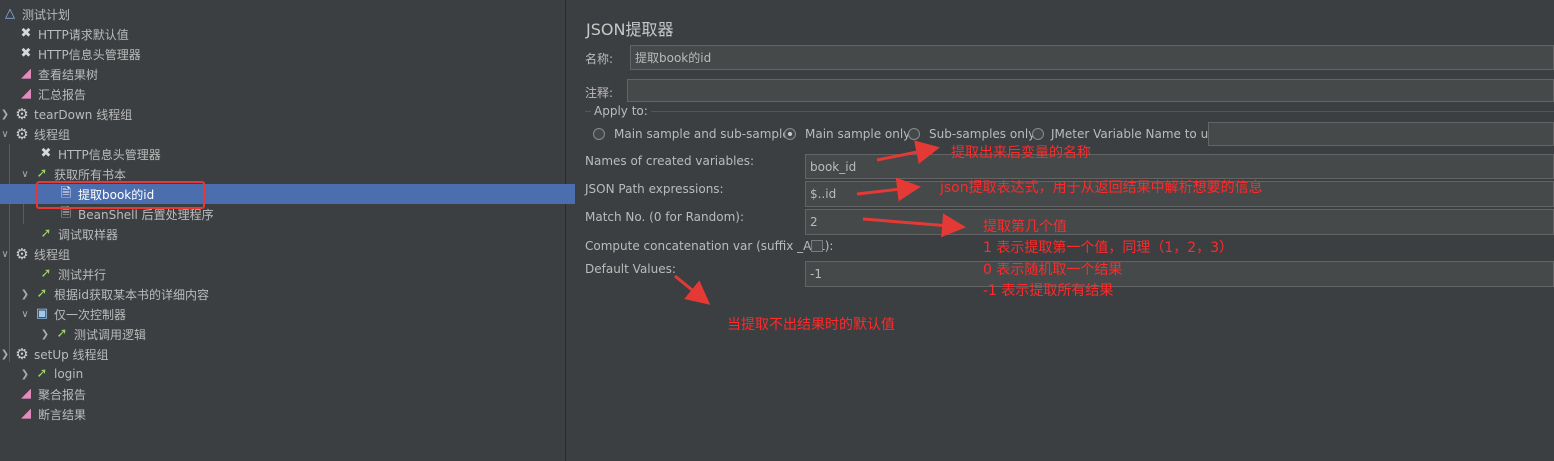 Image resolution: width=1554 pixels, height=461 pixels. Describe the element at coordinates (292, 314) in the screenshot. I see `tree-item-once-only-controller: ∨ ▣ 仅一次控制器` at that location.